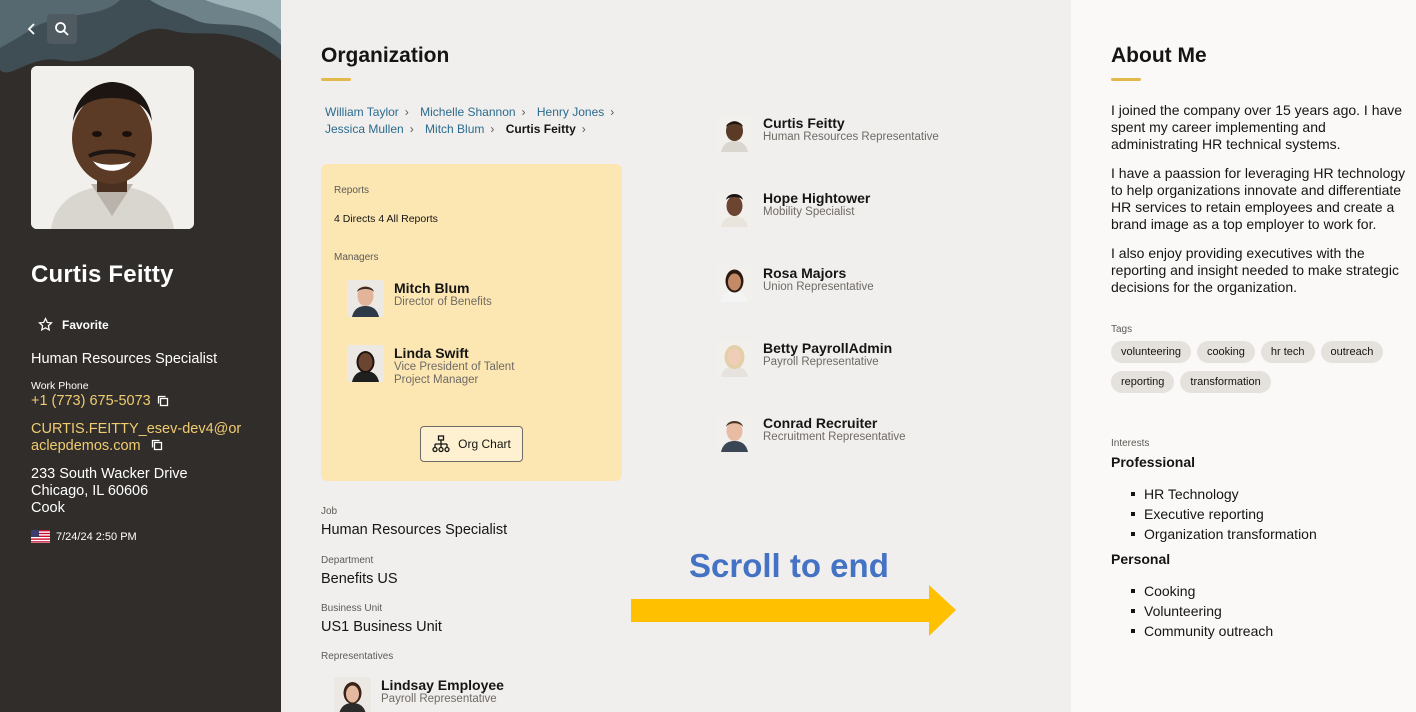  I want to click on breadcrumb-current: Curtis Feitty ›, so click(545, 129).